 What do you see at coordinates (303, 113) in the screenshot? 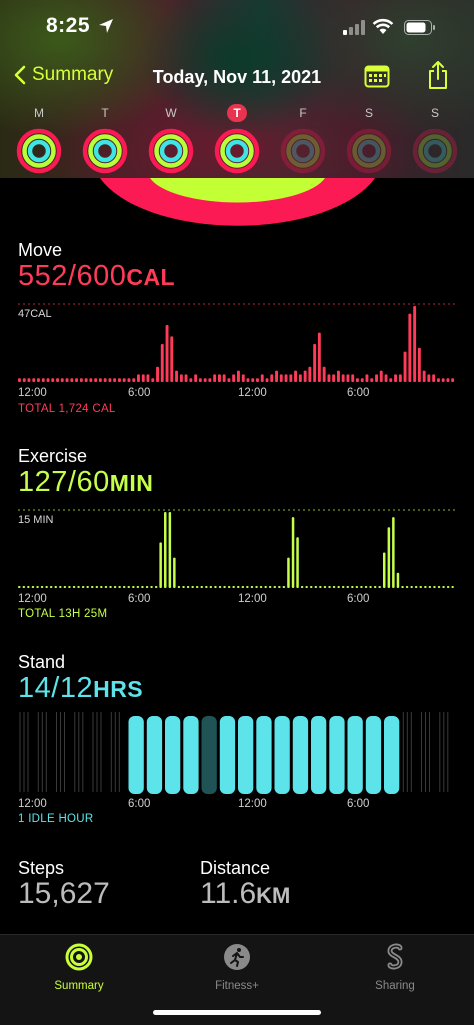
I see `day-letter: F` at bounding box center [303, 113].